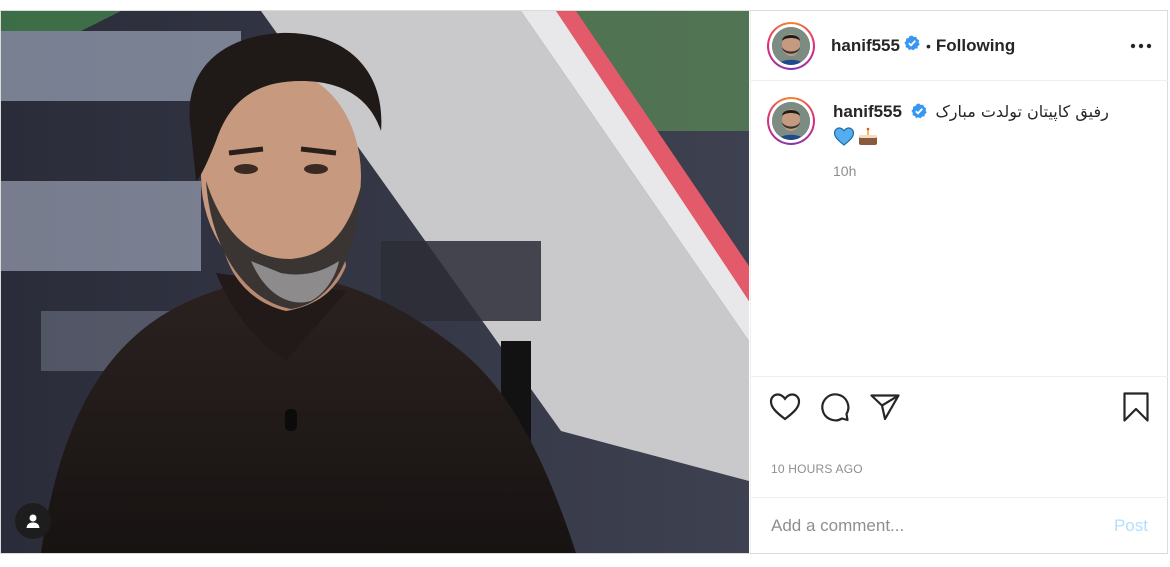 This screenshot has height=567, width=1170. I want to click on caption: hanif555 رفیق کاپیتان تولدت مبارک 10h, so click(959, 138).